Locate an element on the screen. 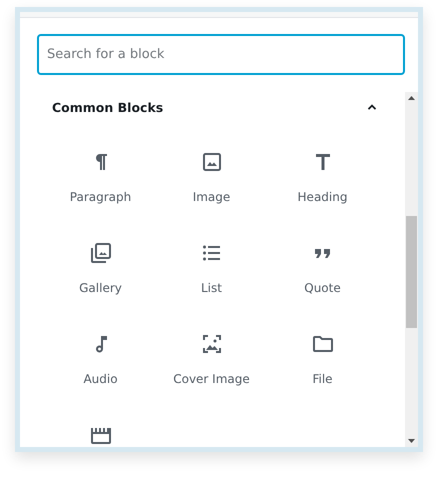 The height and width of the screenshot is (477, 439). block-button: Heading is located at coordinates (322, 182).